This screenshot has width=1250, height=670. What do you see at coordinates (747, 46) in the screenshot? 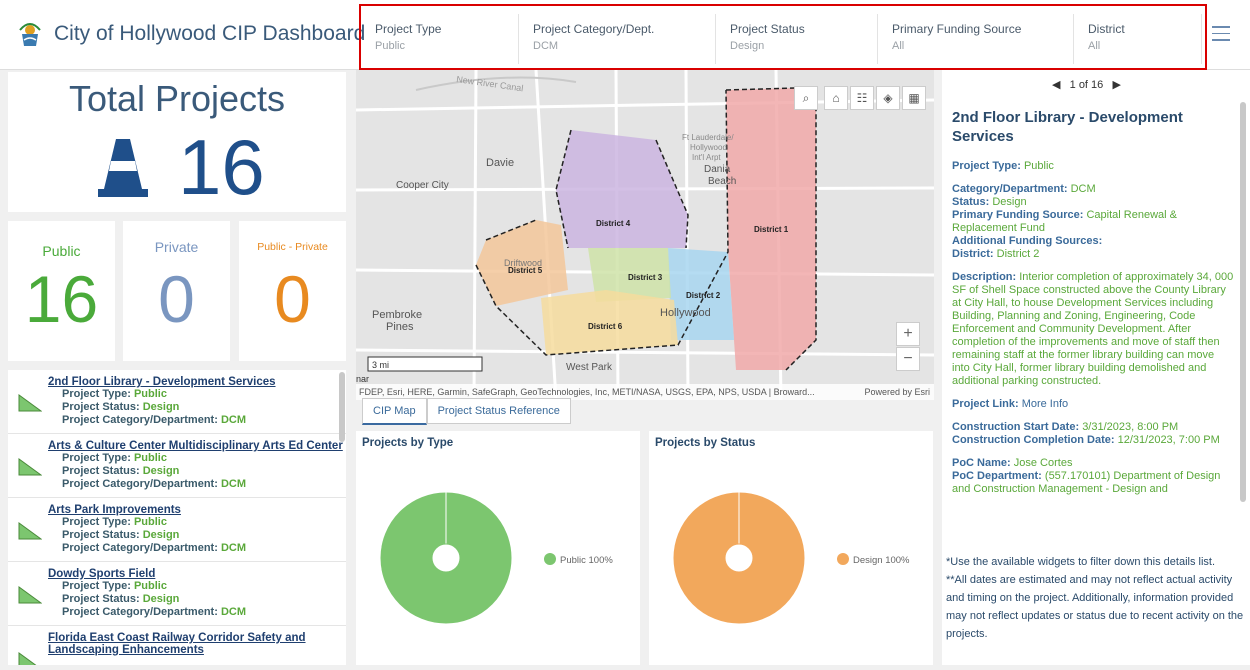
I see `filter-value: Design` at bounding box center [747, 46].